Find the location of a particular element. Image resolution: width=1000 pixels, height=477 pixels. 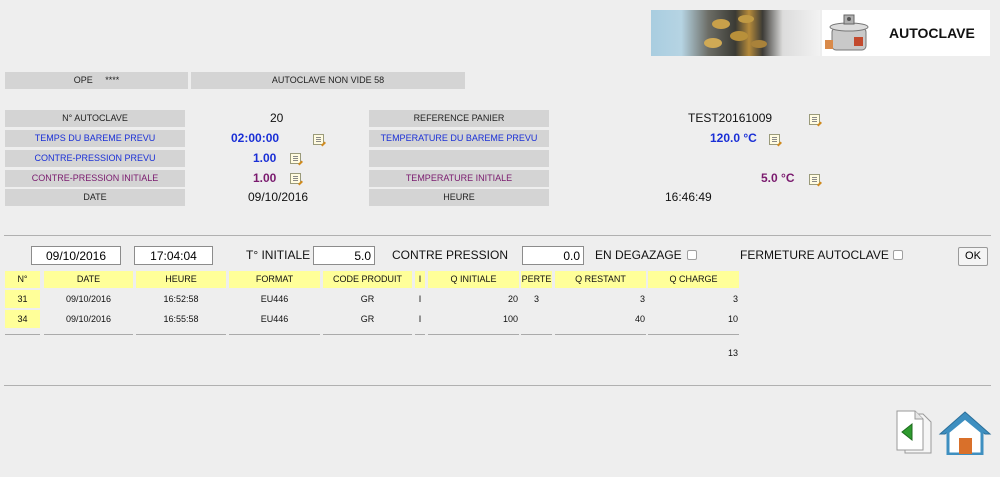

autoclave-number-value: 20 is located at coordinates (277, 118).